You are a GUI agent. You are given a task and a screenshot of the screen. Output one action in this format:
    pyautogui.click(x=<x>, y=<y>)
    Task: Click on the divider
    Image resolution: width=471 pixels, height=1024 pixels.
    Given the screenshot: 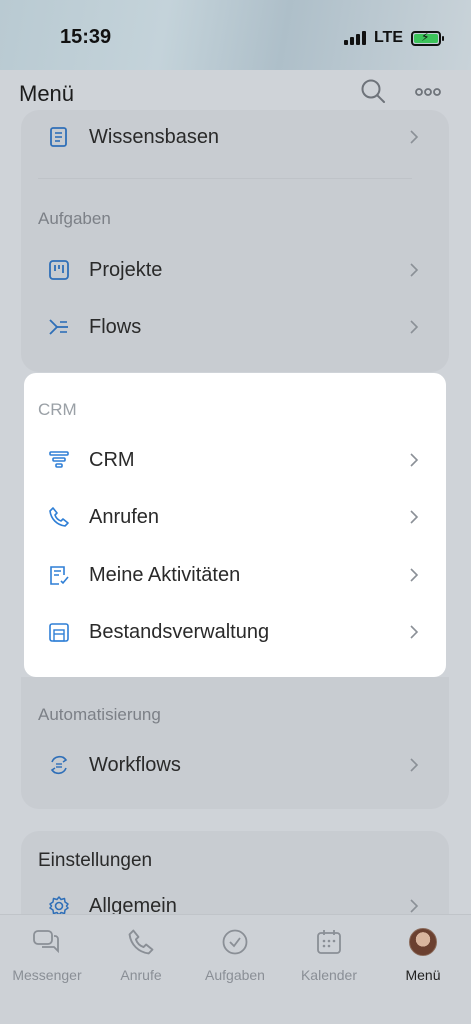 What is the action you would take?
    pyautogui.click(x=225, y=178)
    